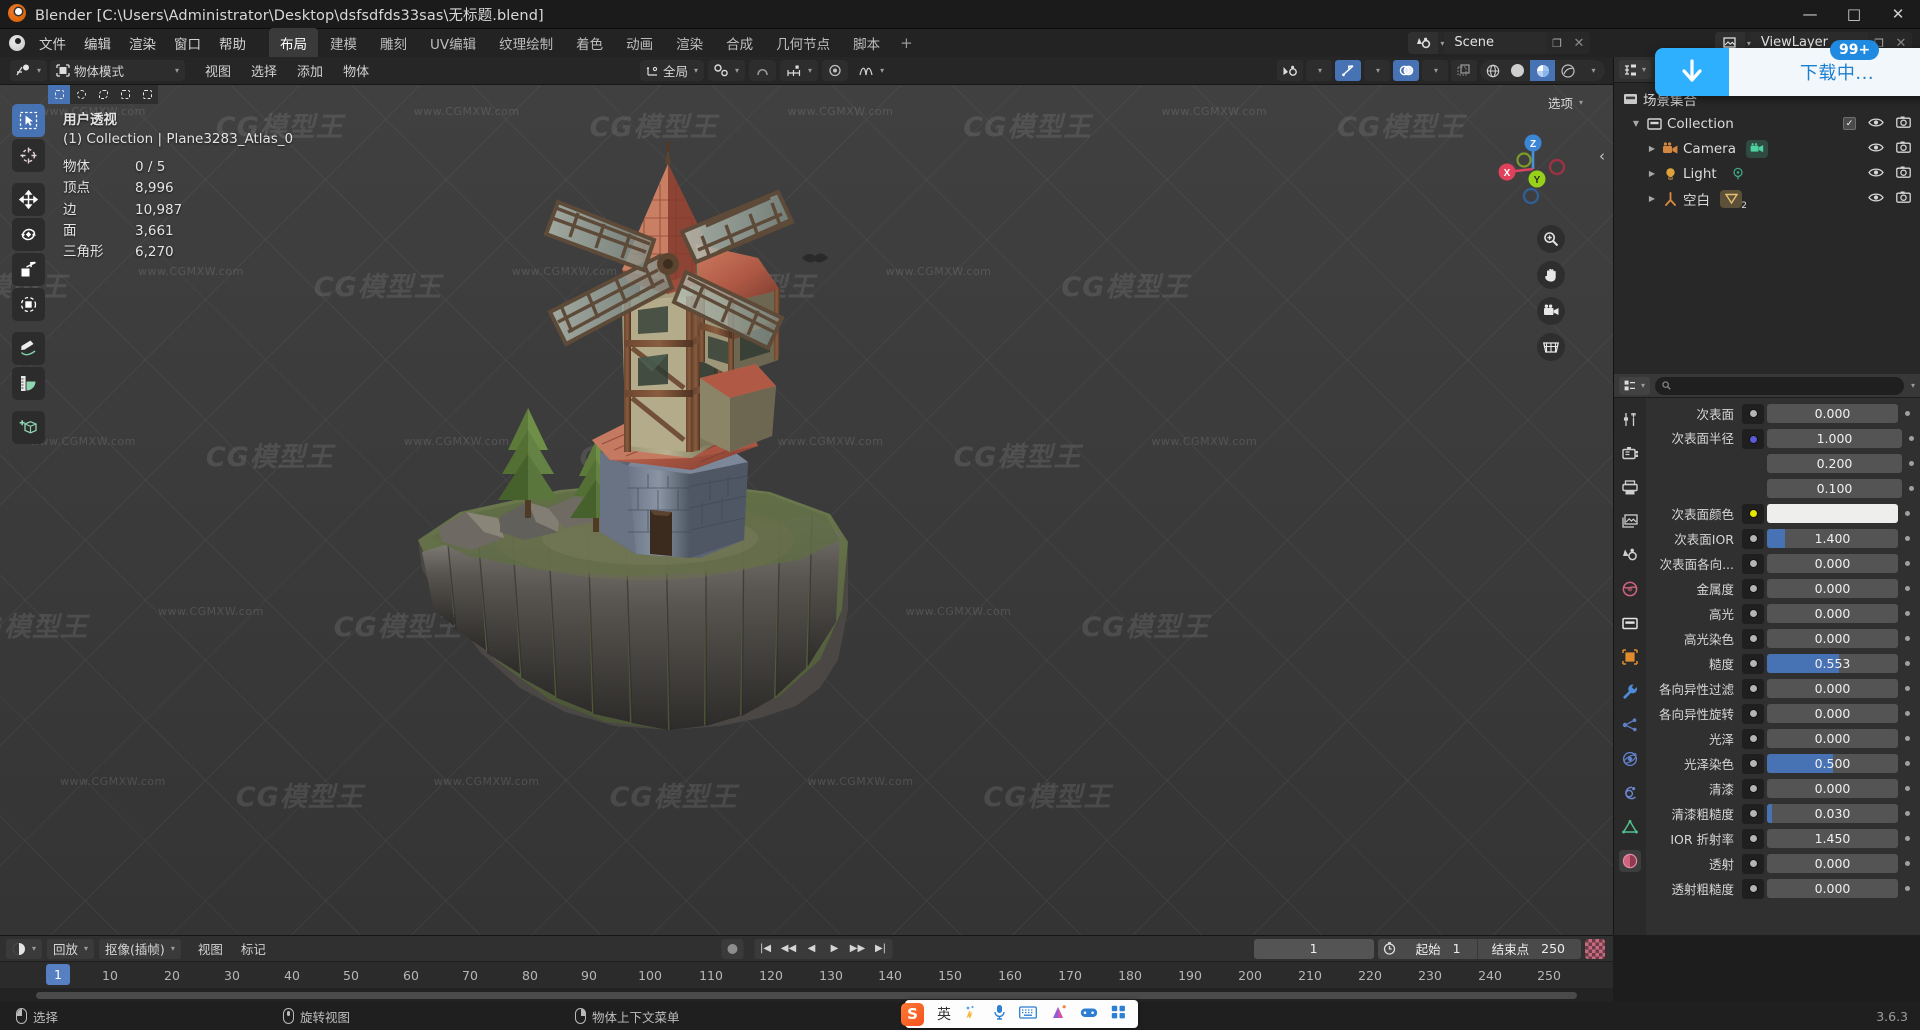  I want to click on navigation-gizmo: Z X Y, so click(1533, 169).